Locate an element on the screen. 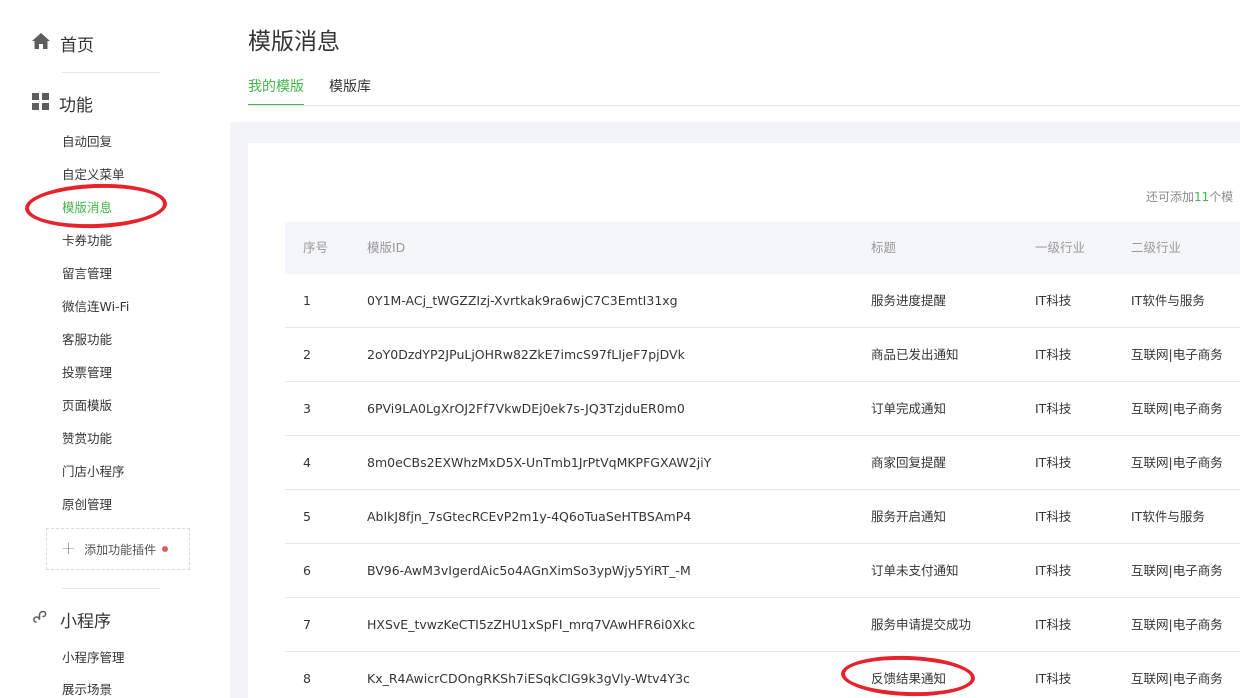  sidebar-group-features: 功能 is located at coordinates (62, 103).